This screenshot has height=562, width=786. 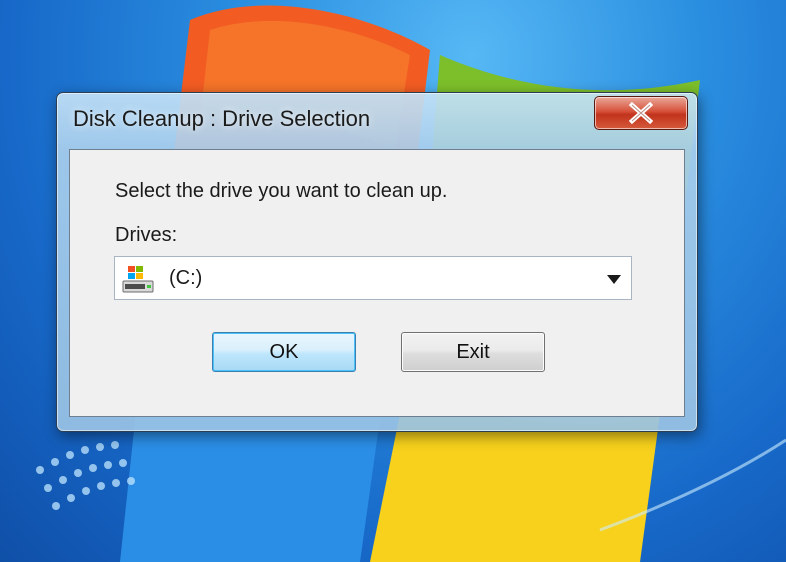 I want to click on title-bar: Disk Cleanup : Drive Selection, so click(x=377, y=118).